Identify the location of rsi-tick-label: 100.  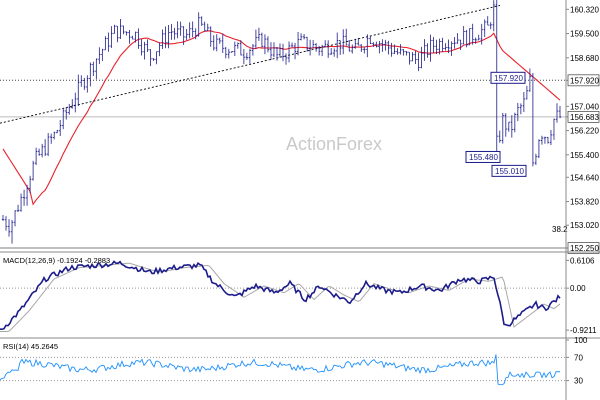
(581, 340).